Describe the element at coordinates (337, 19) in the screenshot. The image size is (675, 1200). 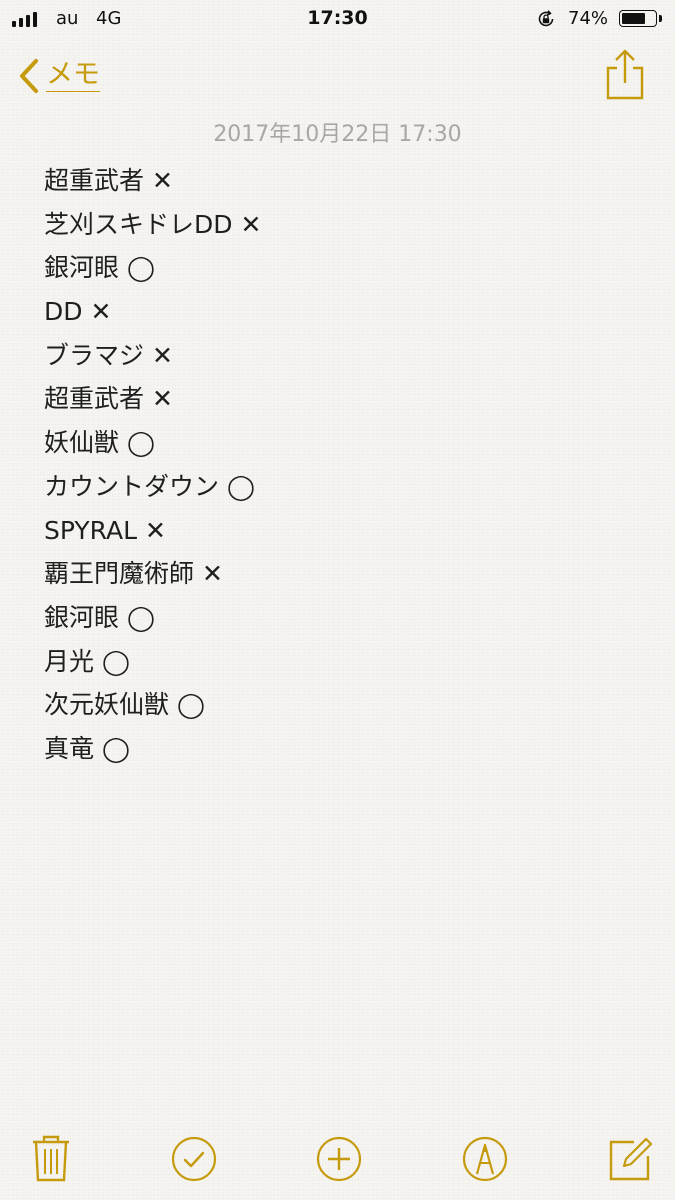
I see `status-bar: au 4G 17:30 74%` at that location.